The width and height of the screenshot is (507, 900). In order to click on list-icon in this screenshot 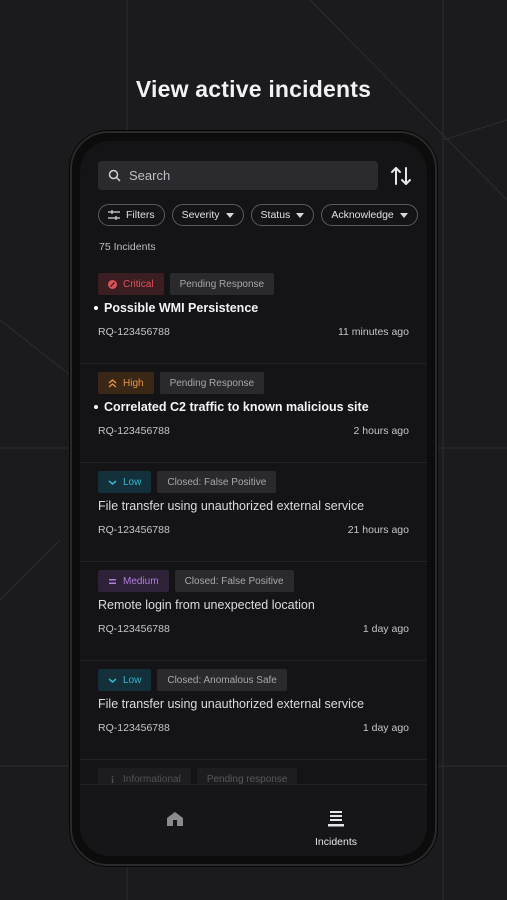, I will do `click(336, 819)`.